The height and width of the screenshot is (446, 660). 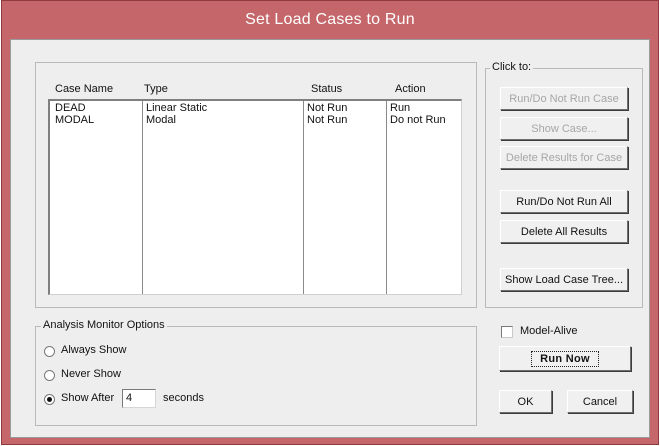 I want to click on cancel-button: Cancel, so click(x=600, y=401).